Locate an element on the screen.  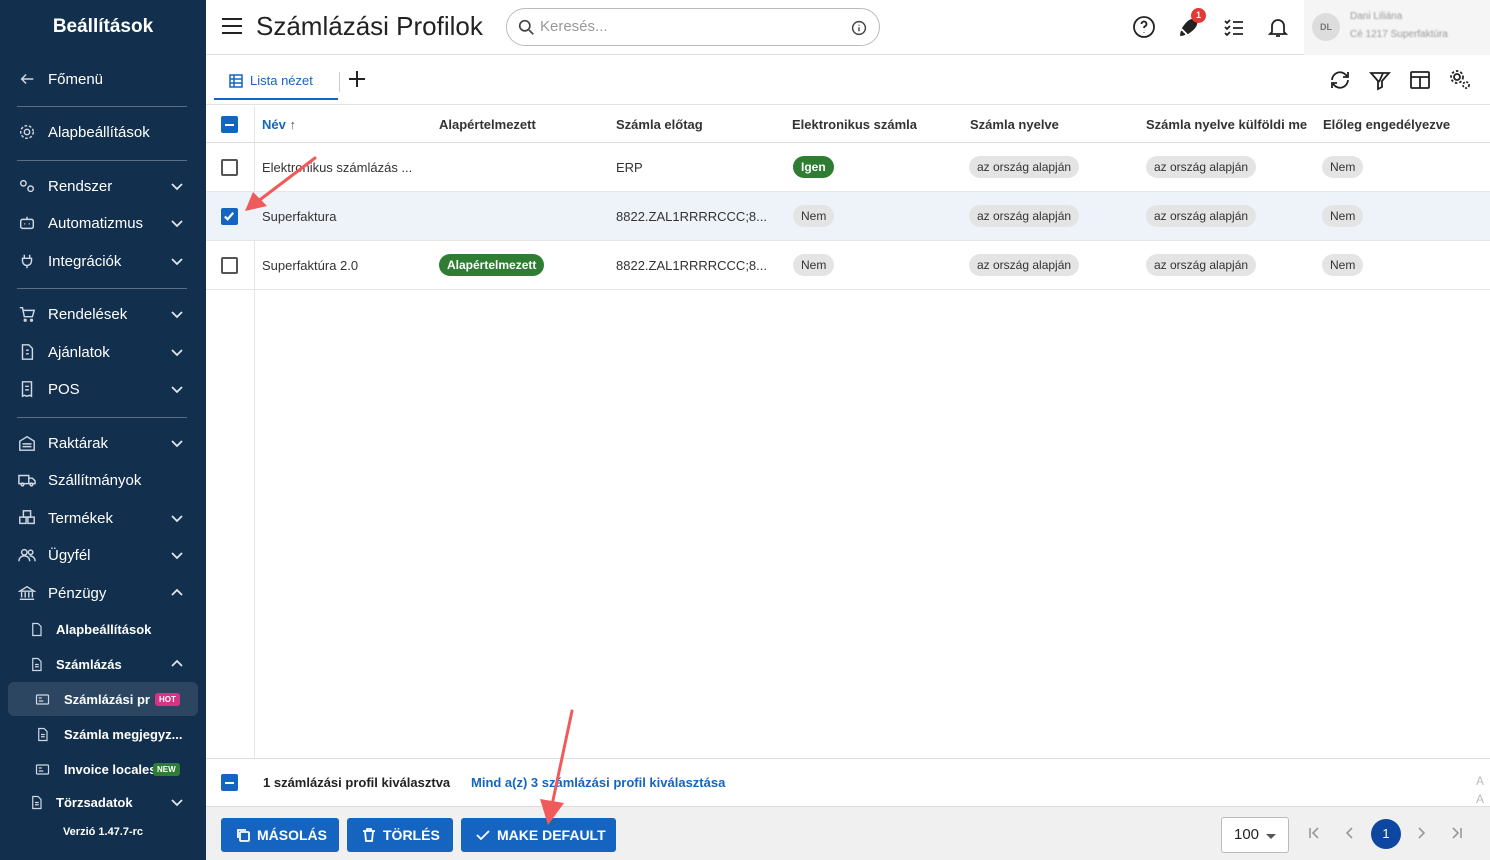
columns-icon is located at coordinates (1420, 80).